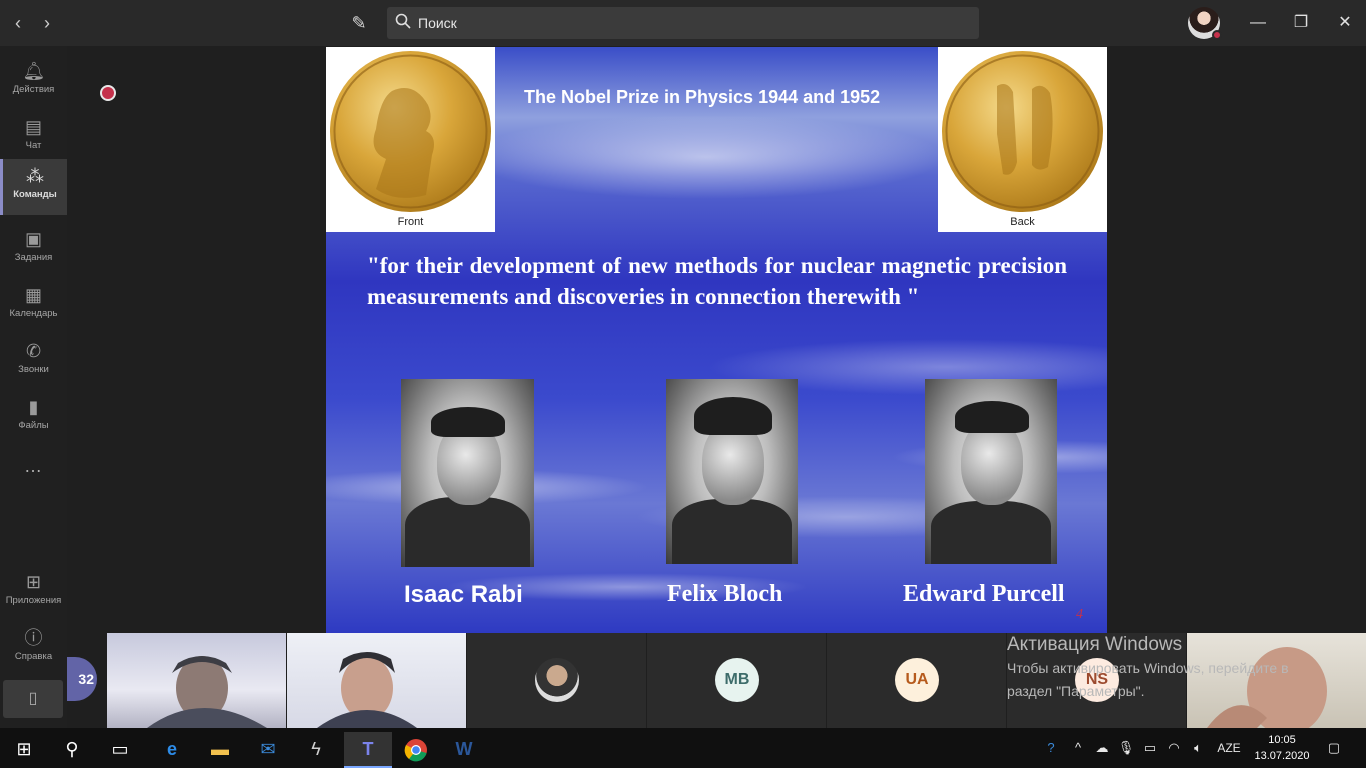  Describe the element at coordinates (35, 194) in the screenshot. I see `sidebar-item-label: Команды` at that location.